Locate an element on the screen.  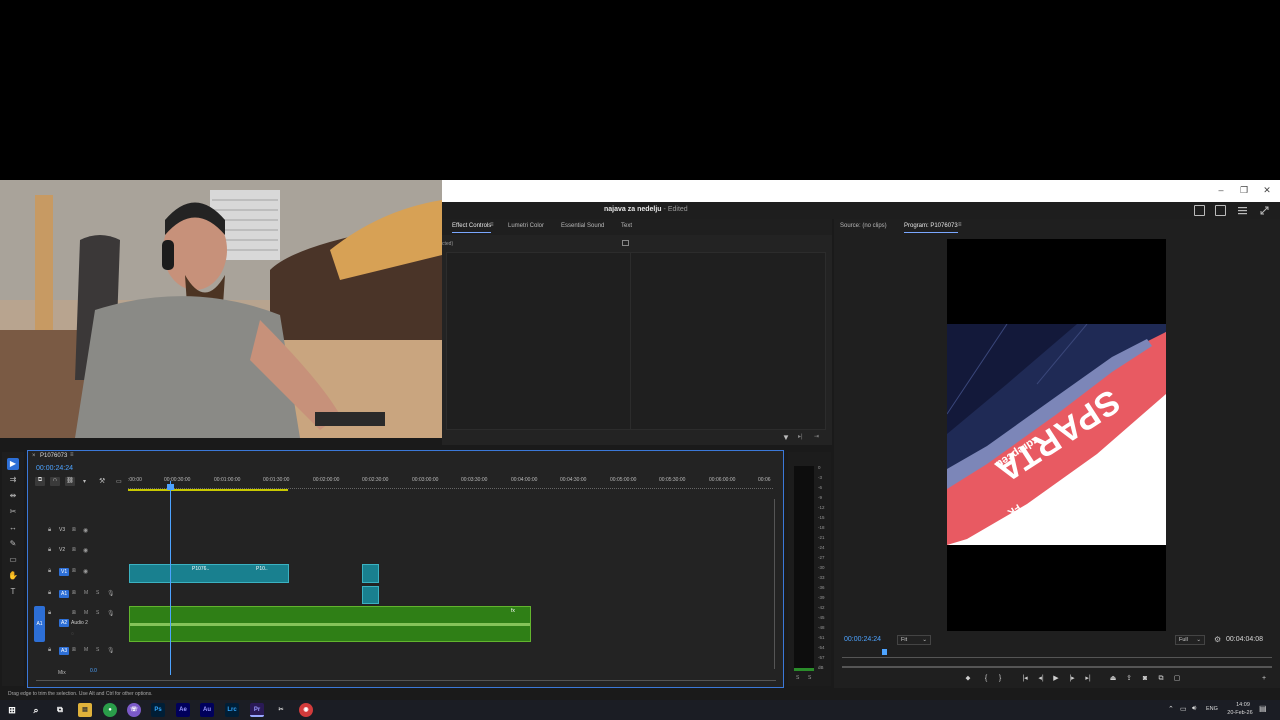
tray-chevron-icon: ⌃ is located at coordinates (1171, 709).